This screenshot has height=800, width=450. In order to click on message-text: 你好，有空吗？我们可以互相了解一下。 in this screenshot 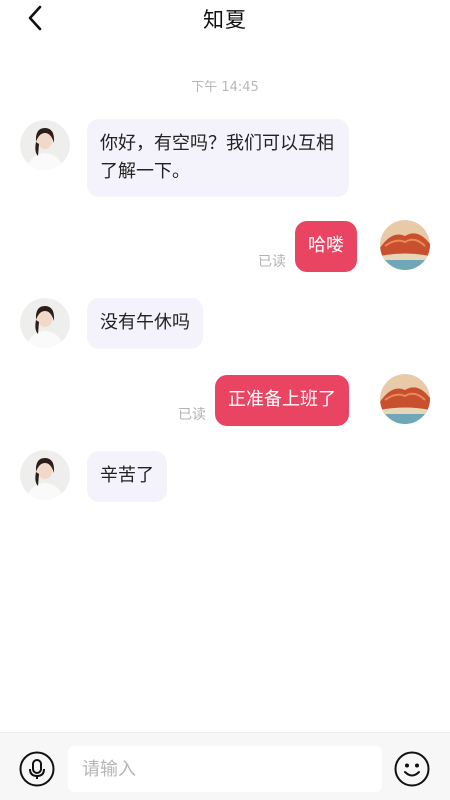, I will do `click(217, 157)`.